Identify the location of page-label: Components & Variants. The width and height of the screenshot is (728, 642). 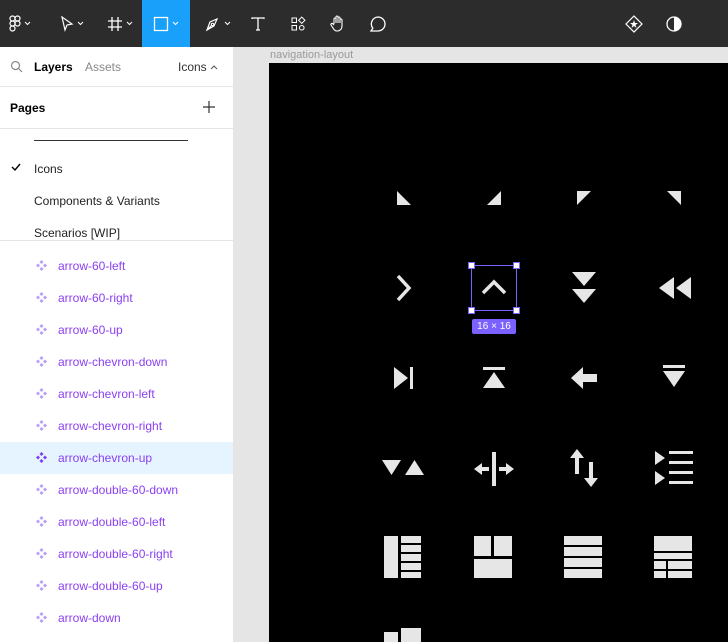
(97, 201).